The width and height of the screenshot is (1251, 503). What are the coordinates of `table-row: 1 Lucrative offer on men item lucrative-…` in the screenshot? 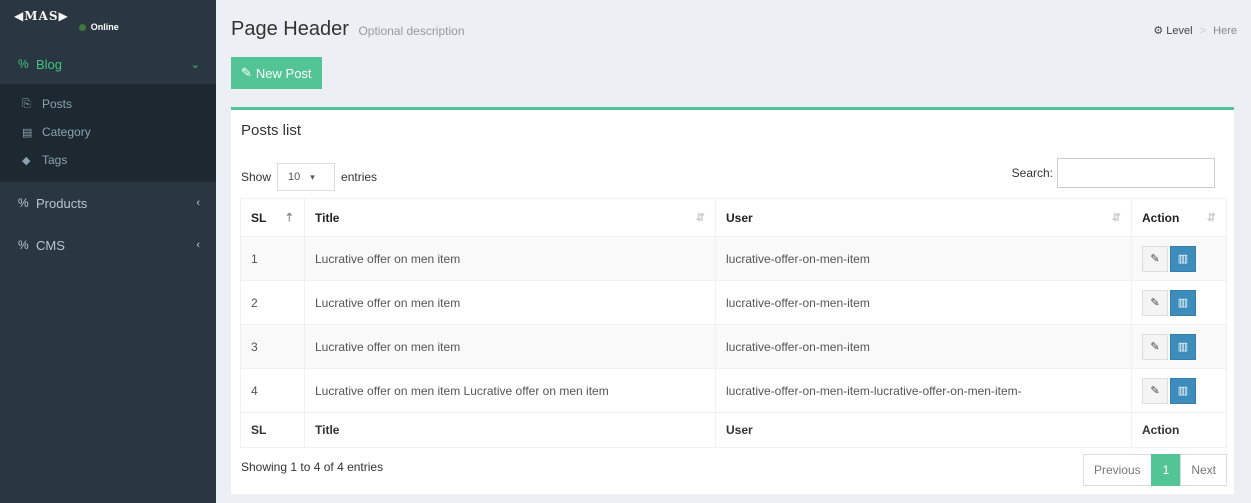 It's located at (733, 258).